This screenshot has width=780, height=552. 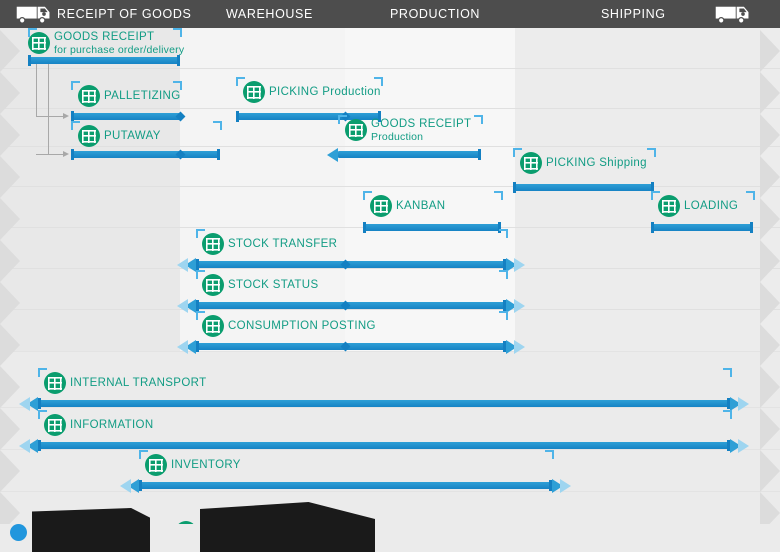 I want to click on process-label: STOCK STATUS, so click(x=273, y=285).